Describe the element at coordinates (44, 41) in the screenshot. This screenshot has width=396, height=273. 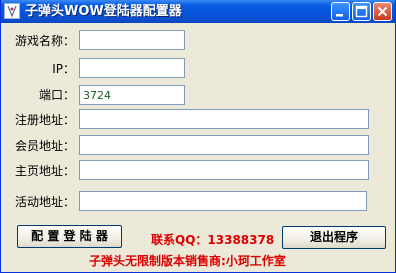
I see `game-name-label: 游戏名称：` at that location.